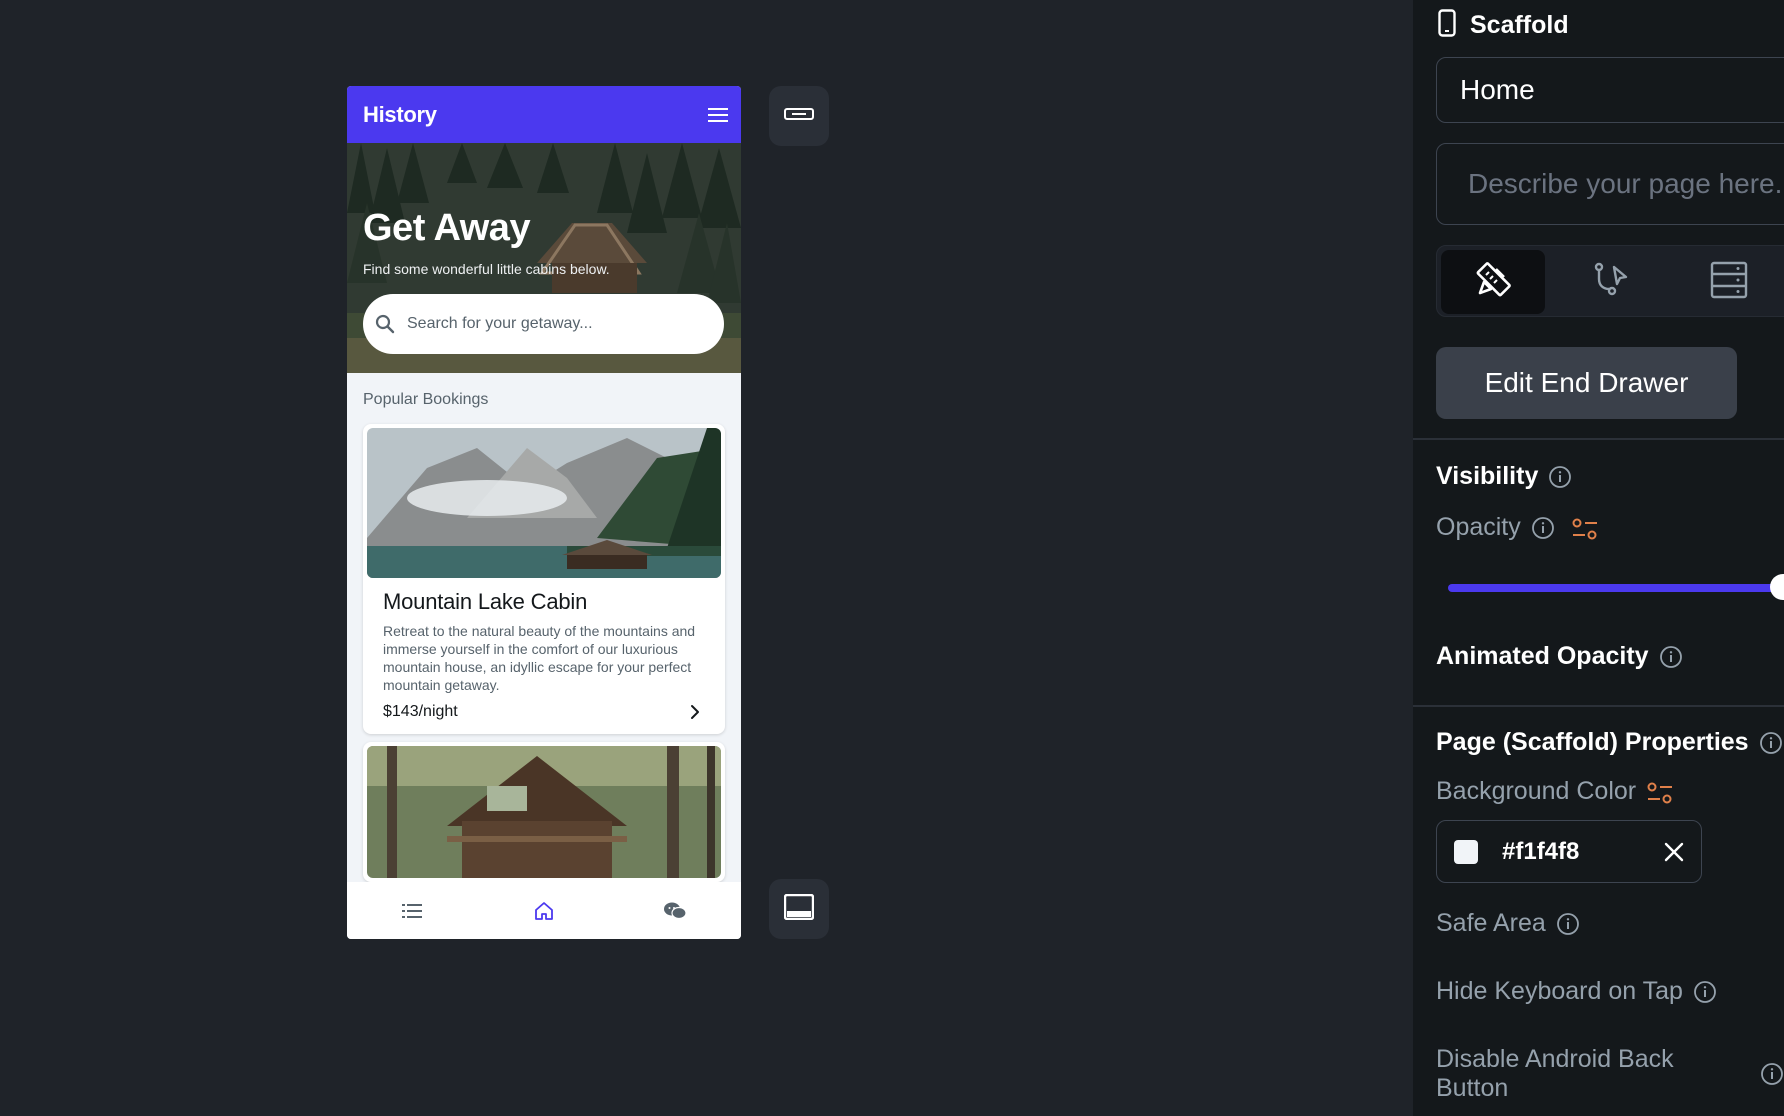  I want to click on close-icon, so click(1674, 852).